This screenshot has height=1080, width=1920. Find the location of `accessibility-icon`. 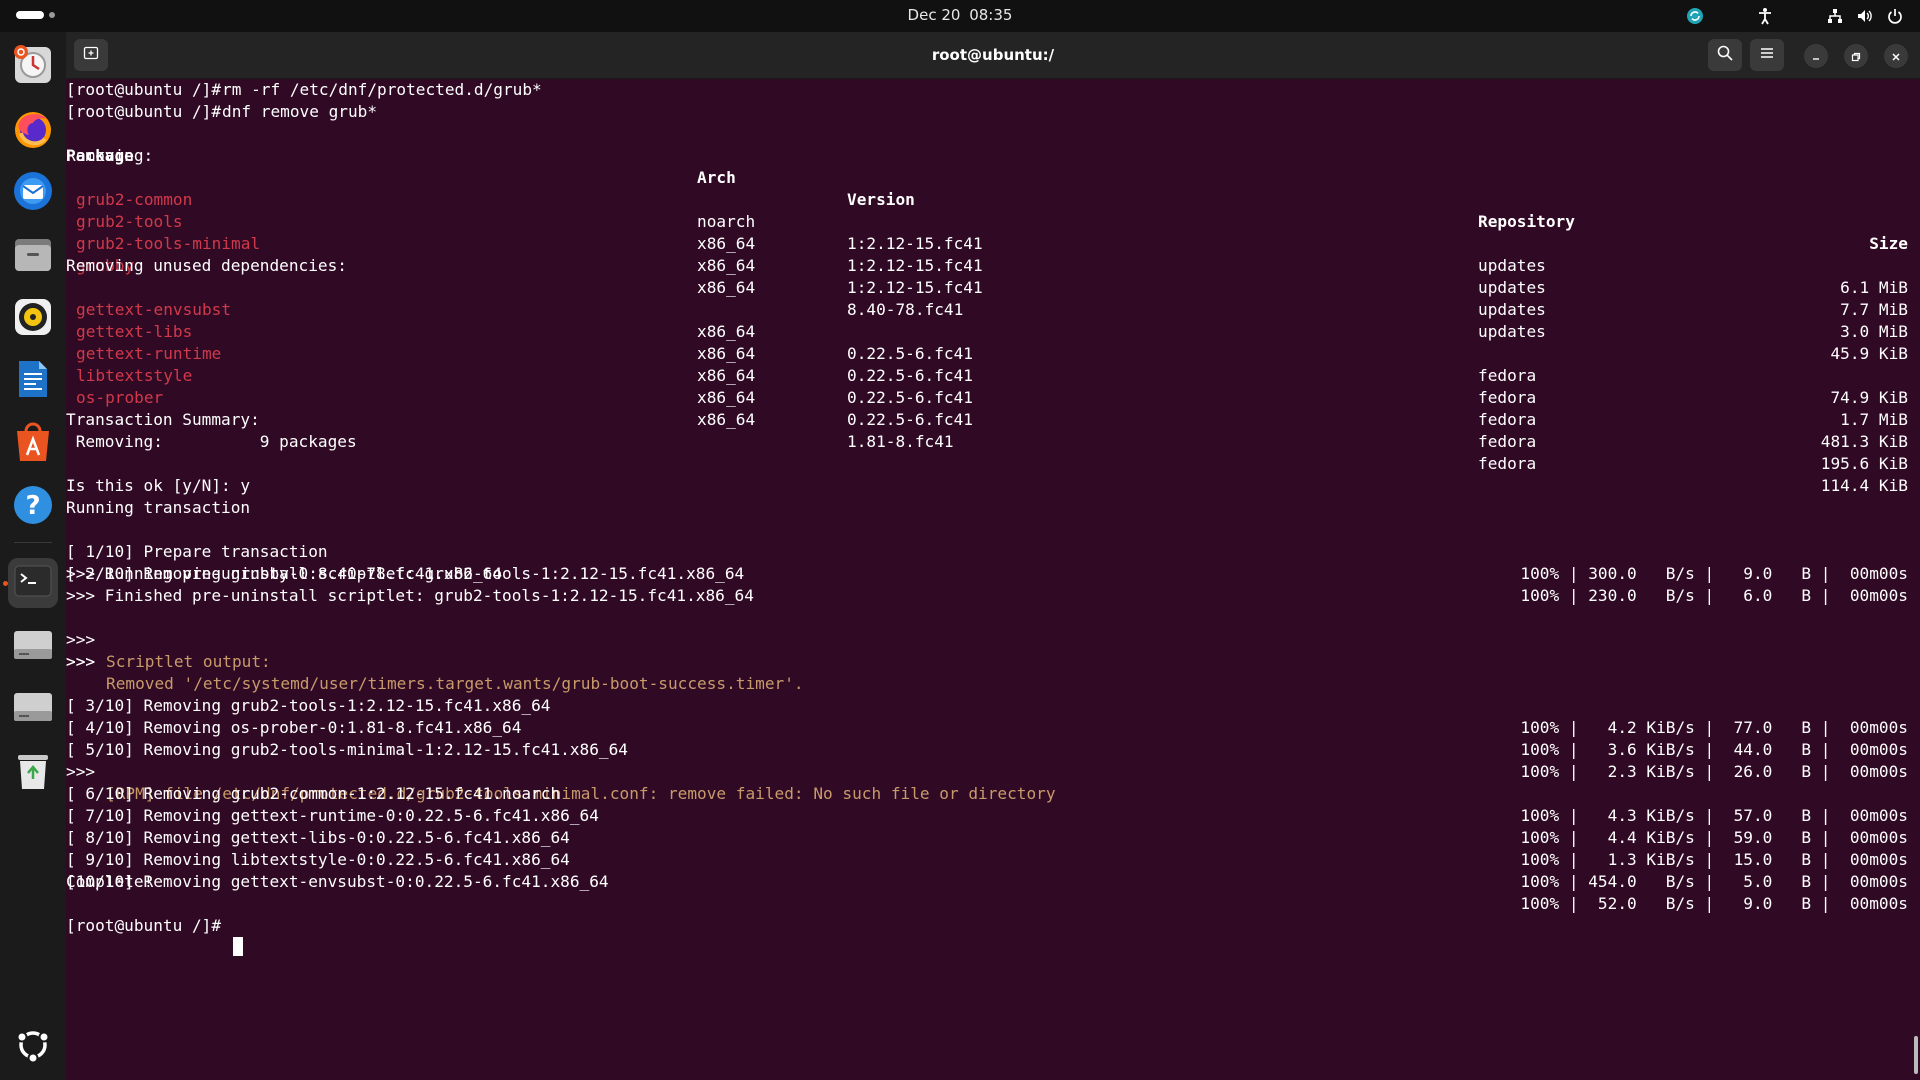

accessibility-icon is located at coordinates (1765, 16).